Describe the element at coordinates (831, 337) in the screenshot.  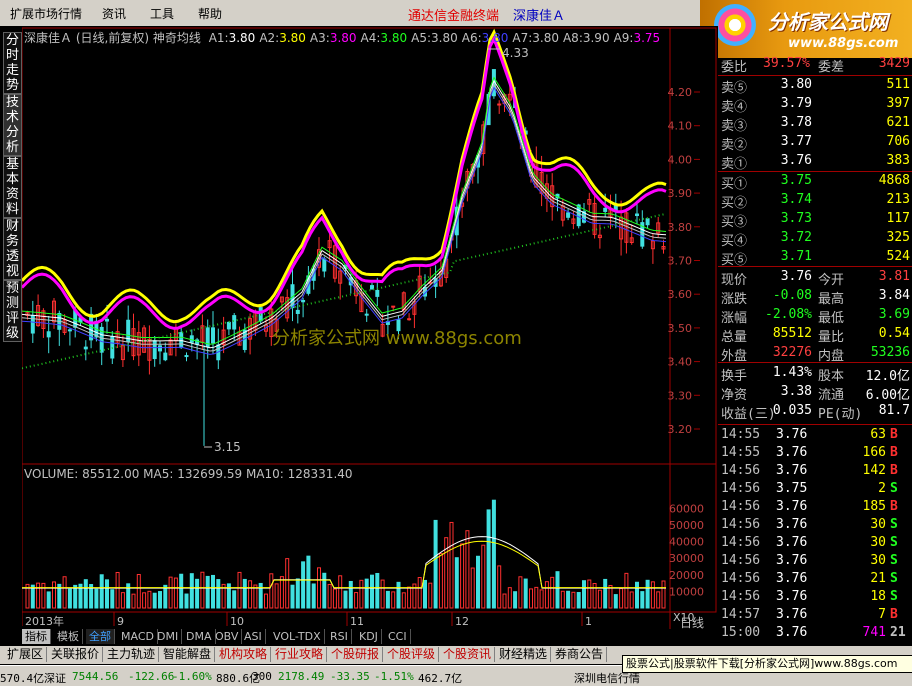
I see `stat-label: 量比` at that location.